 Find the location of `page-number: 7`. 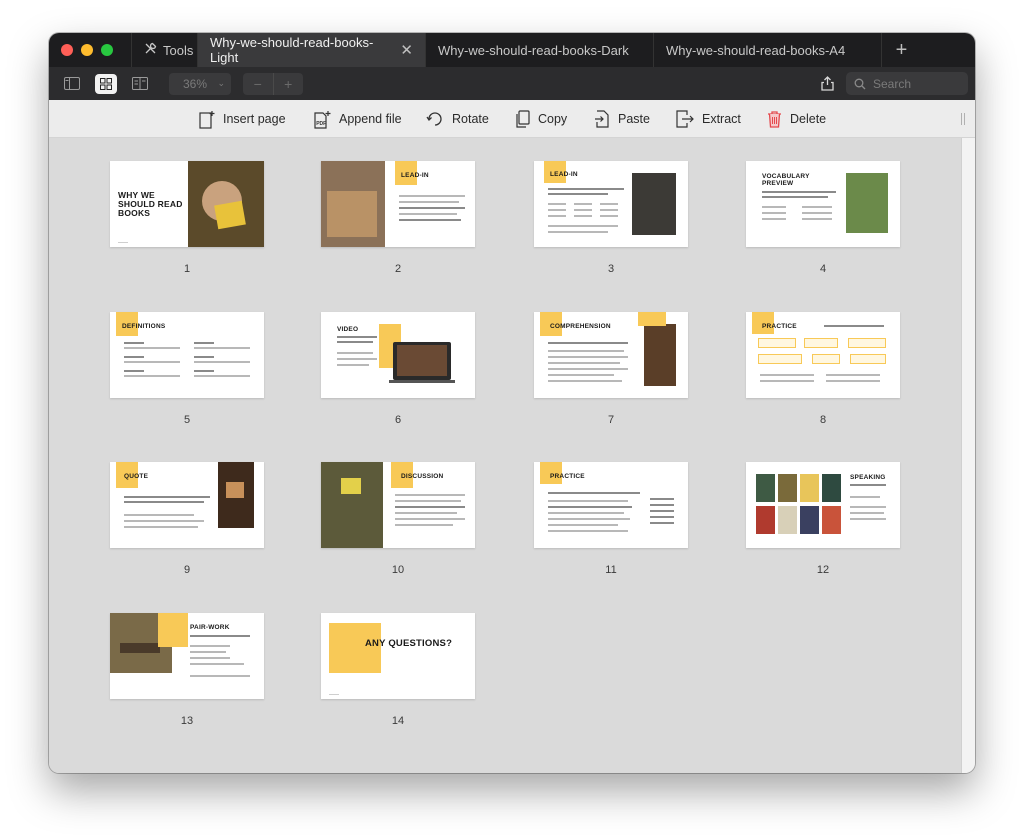

page-number: 7 is located at coordinates (611, 420).